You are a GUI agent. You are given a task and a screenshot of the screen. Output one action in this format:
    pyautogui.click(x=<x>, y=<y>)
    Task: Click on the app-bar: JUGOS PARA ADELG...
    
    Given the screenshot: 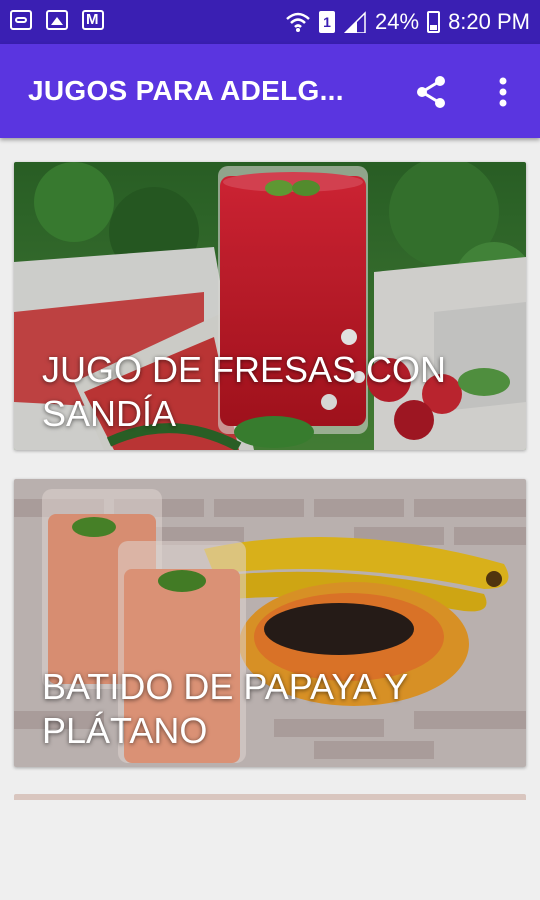 What is the action you would take?
    pyautogui.click(x=270, y=91)
    